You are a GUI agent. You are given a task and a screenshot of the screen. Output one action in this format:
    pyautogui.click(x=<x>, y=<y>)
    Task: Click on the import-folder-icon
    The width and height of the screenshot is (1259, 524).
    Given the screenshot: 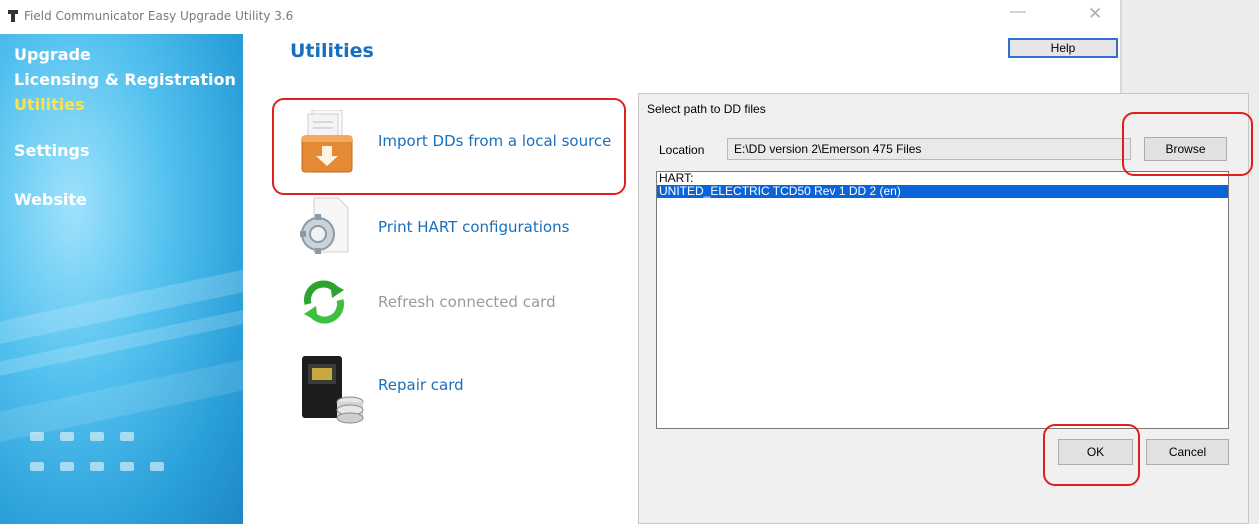 What is the action you would take?
    pyautogui.click(x=327, y=141)
    